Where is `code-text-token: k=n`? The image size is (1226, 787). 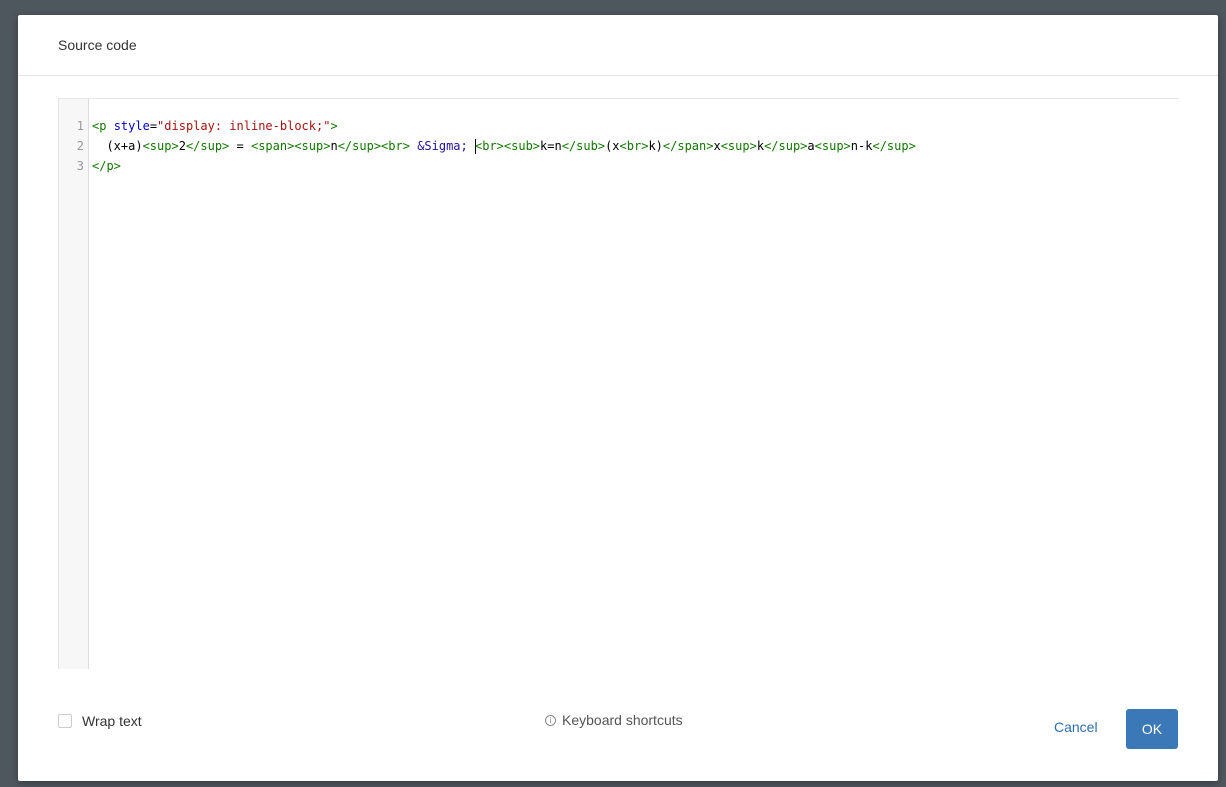
code-text-token: k=n is located at coordinates (551, 146).